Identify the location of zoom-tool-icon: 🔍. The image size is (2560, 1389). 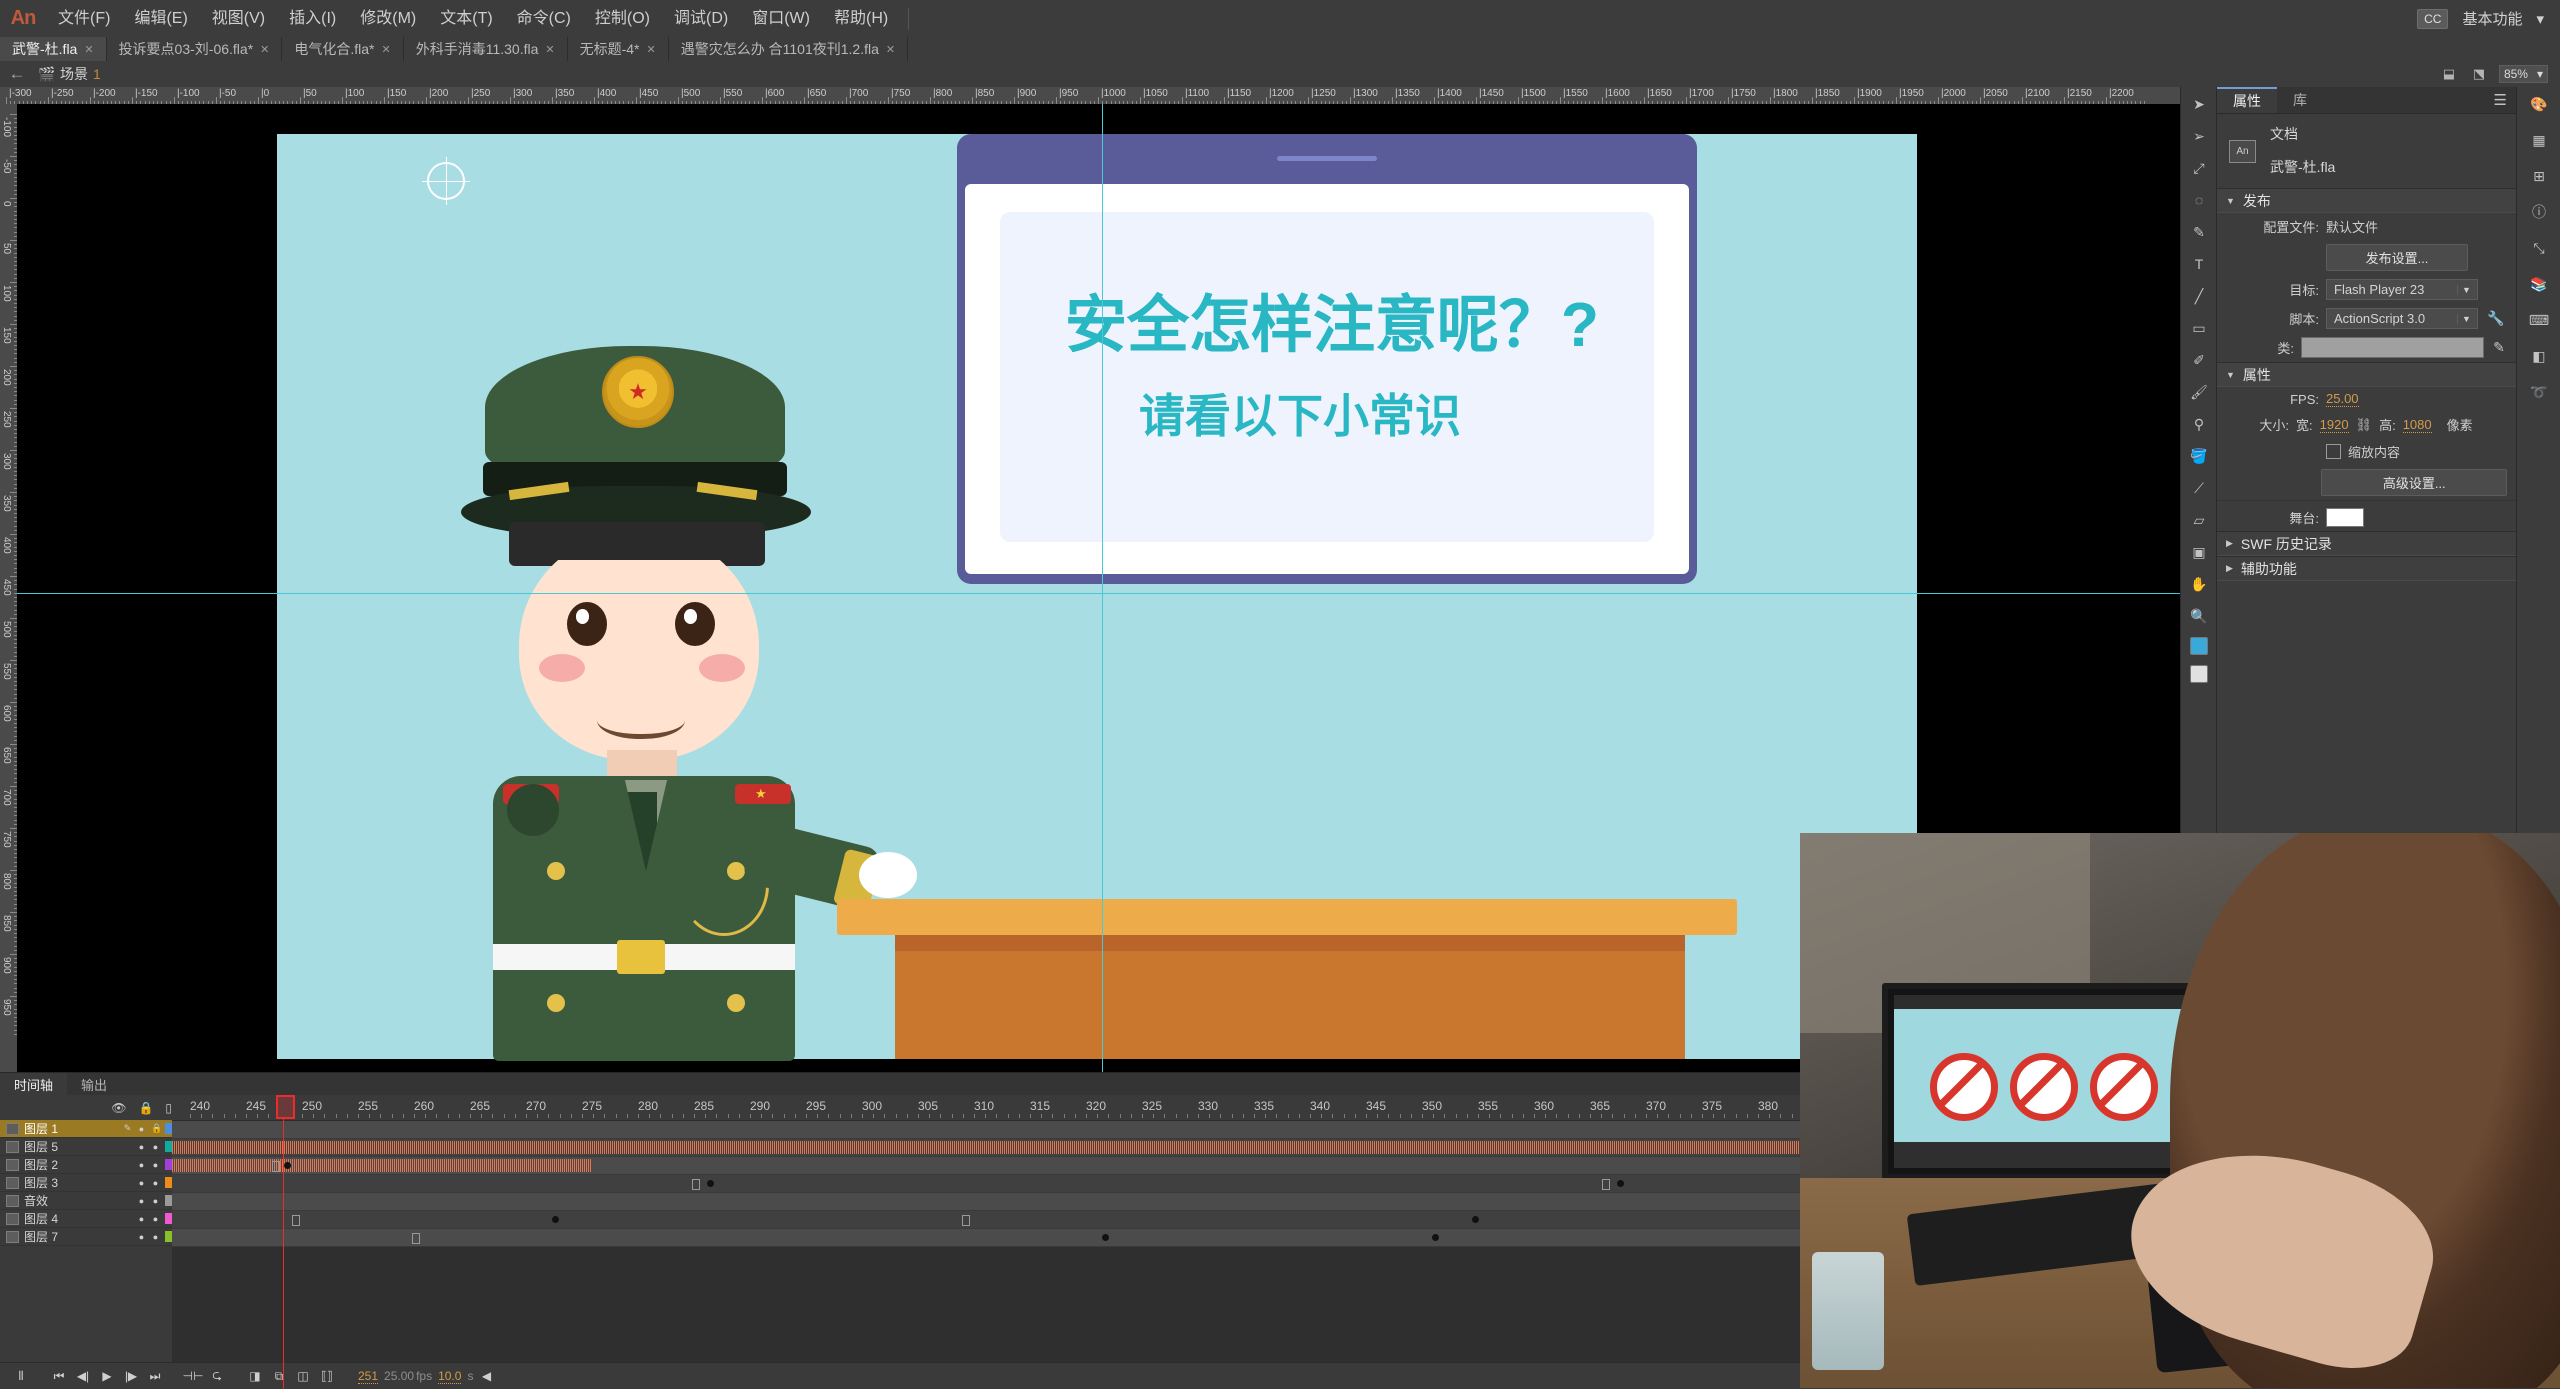
(2199, 616).